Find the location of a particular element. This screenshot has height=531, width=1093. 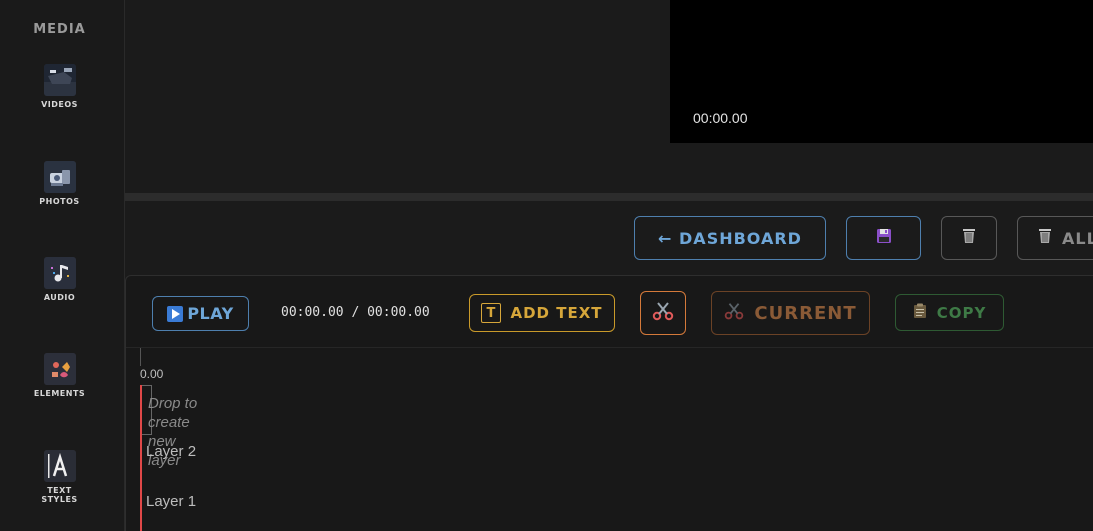

preview-timestamp: 00:00.00 is located at coordinates (720, 118).